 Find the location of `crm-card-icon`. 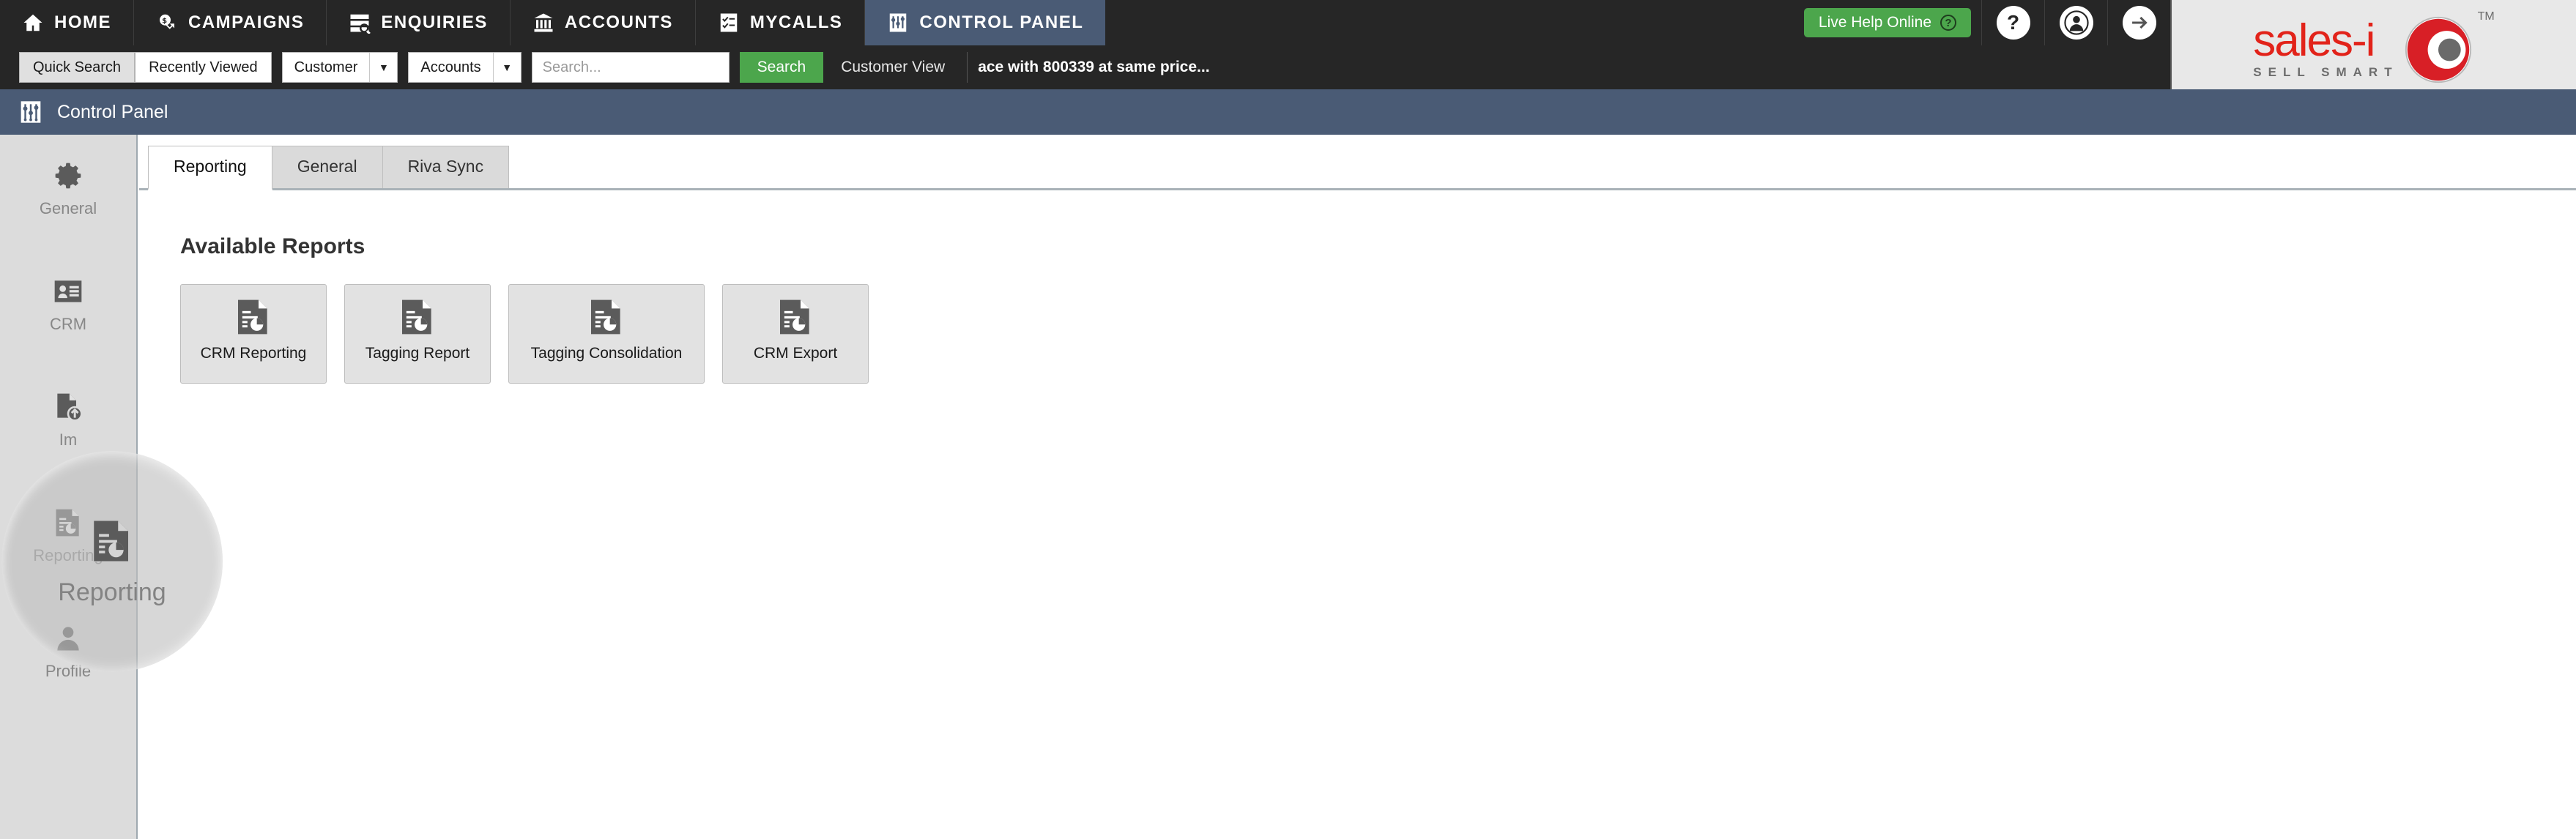

crm-card-icon is located at coordinates (68, 291).